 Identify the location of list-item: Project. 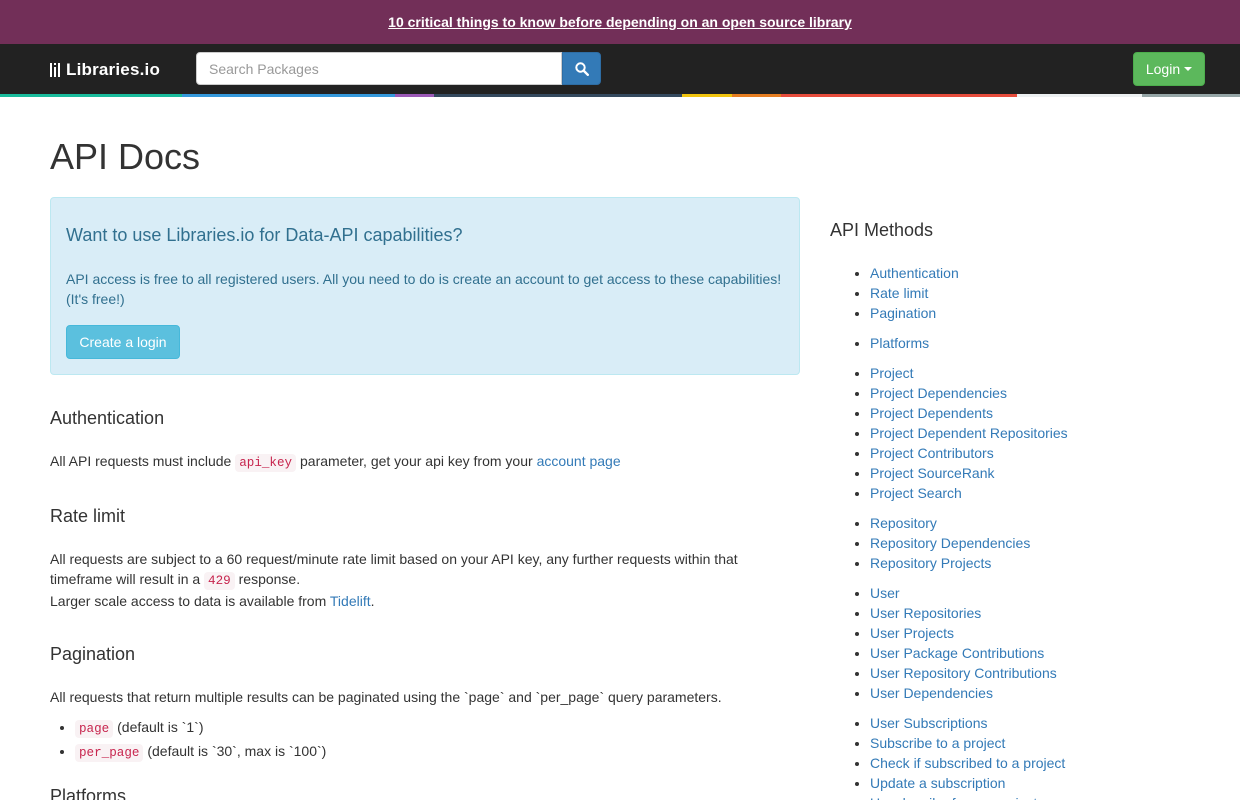
(1040, 373).